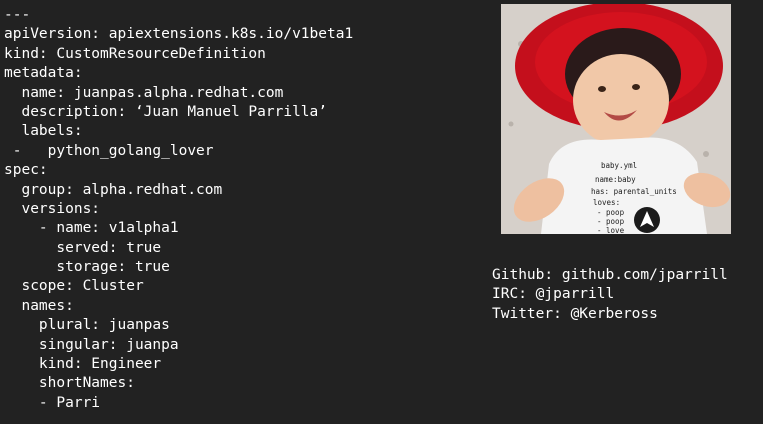 This screenshot has width=763, height=424. What do you see at coordinates (553, 294) in the screenshot?
I see `irc-contact: IRC: @jparrill` at bounding box center [553, 294].